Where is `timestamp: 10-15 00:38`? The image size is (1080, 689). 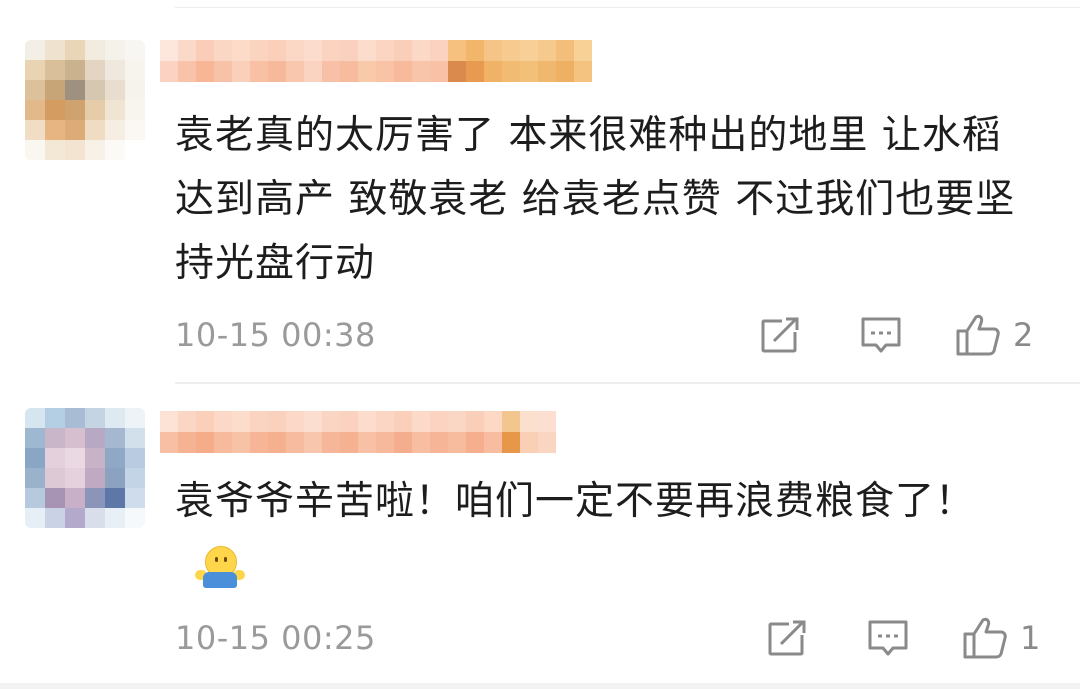 timestamp: 10-15 00:38 is located at coordinates (275, 335).